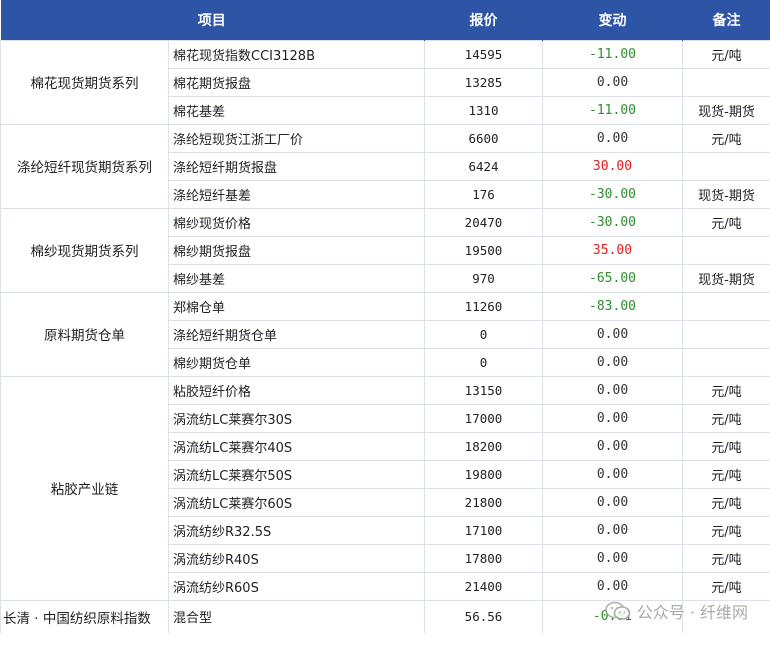 This screenshot has height=645, width=770. I want to click on item-name: 涡流纺纱R60S, so click(296, 586).